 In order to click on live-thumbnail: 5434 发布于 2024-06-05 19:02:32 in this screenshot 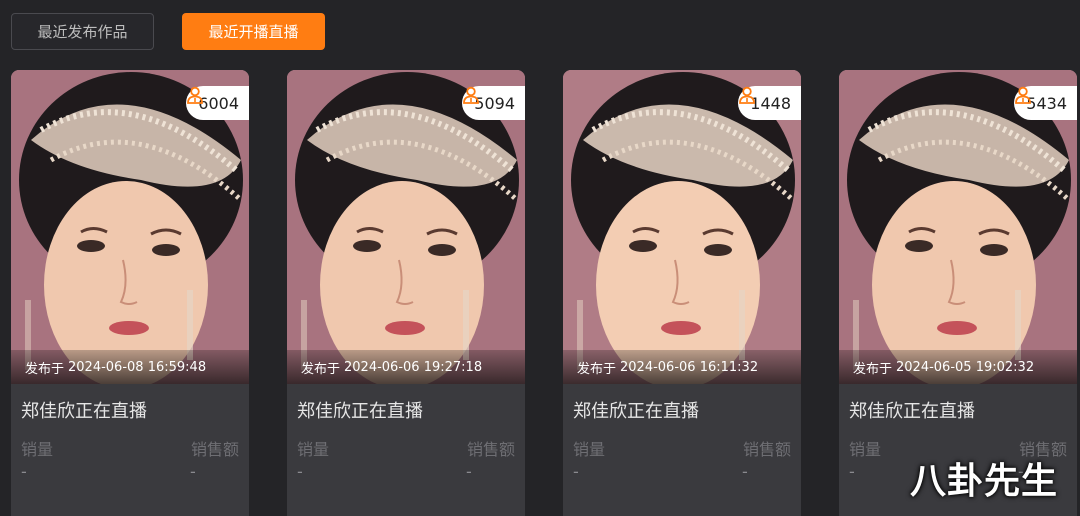, I will do `click(958, 227)`.